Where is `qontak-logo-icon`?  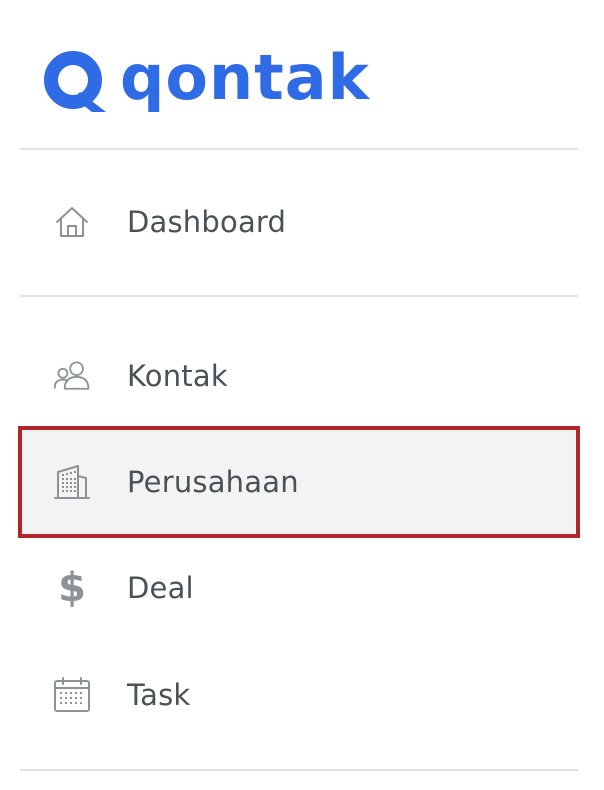 qontak-logo-icon is located at coordinates (75, 81).